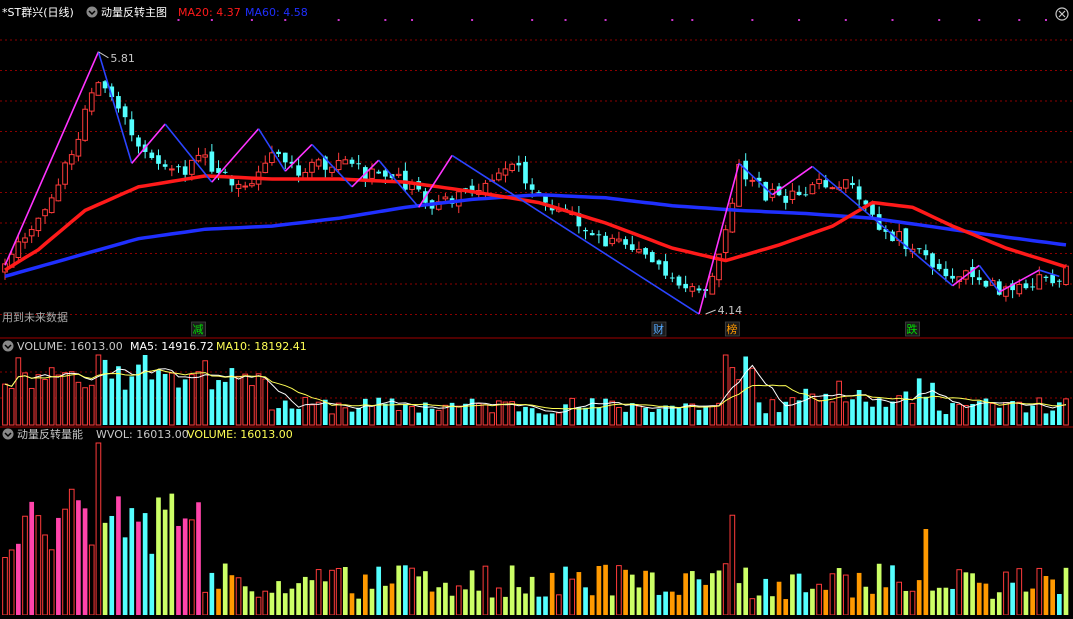 Image resolution: width=1073 pixels, height=619 pixels. I want to click on event-tag: 榜, so click(732, 329).